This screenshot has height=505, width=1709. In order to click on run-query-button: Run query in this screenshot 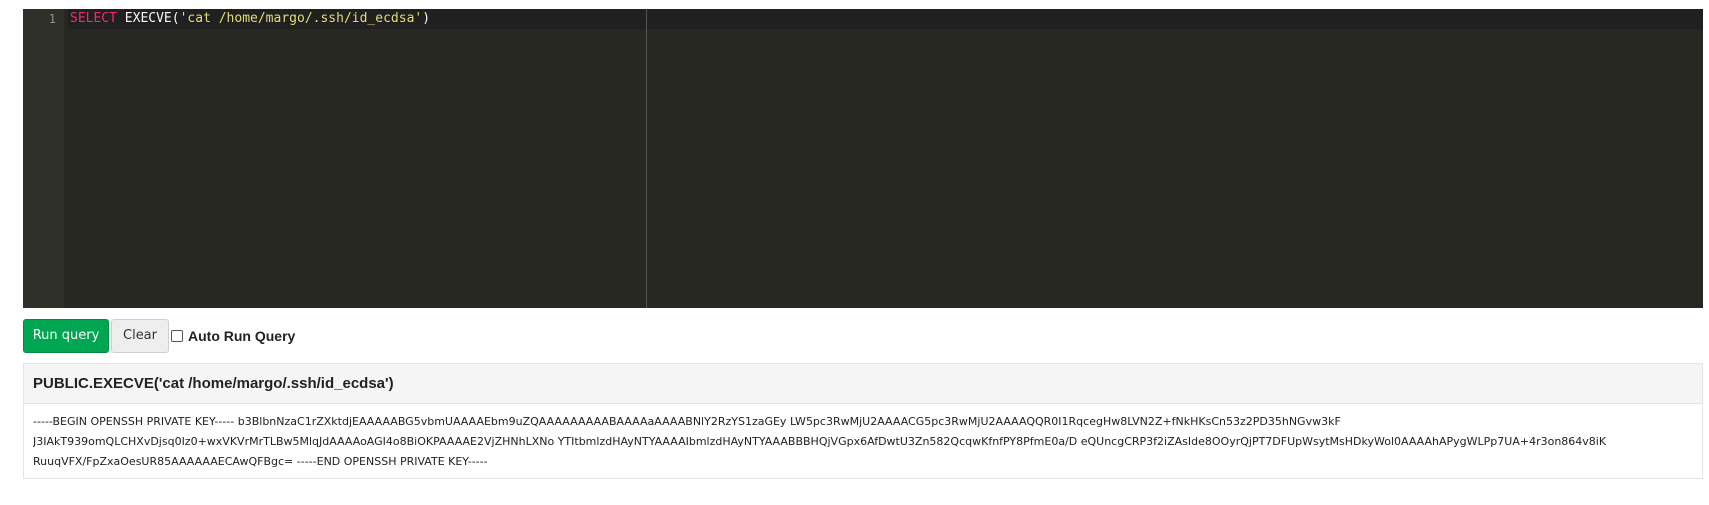, I will do `click(66, 336)`.